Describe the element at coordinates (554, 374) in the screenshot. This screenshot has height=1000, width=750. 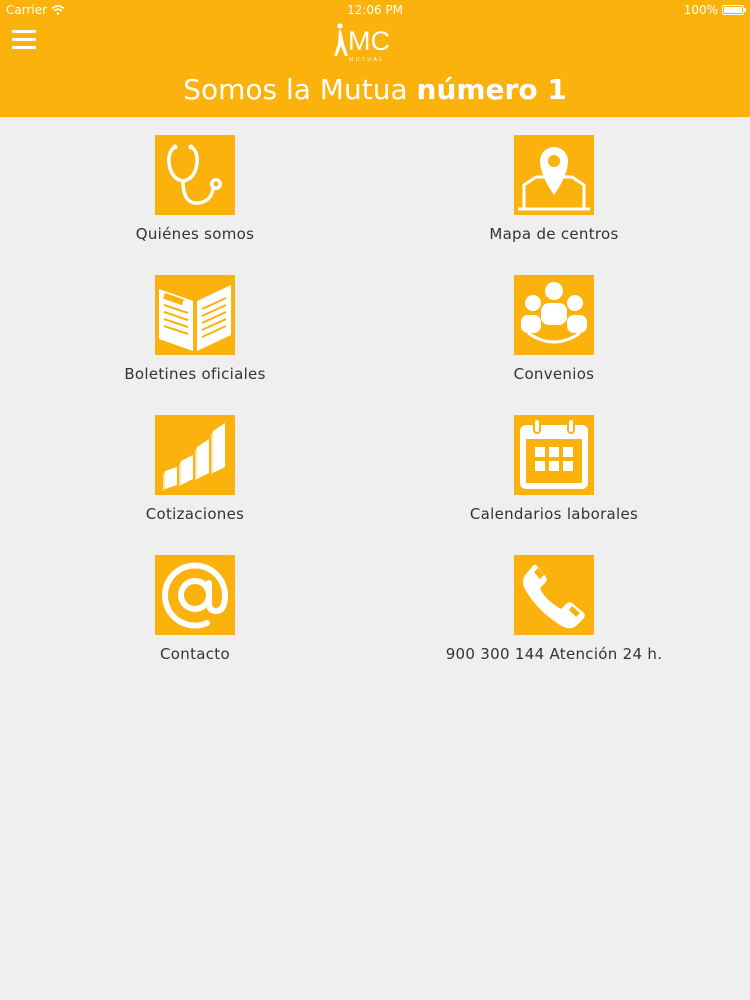
I see `tile-label: Convenios` at that location.